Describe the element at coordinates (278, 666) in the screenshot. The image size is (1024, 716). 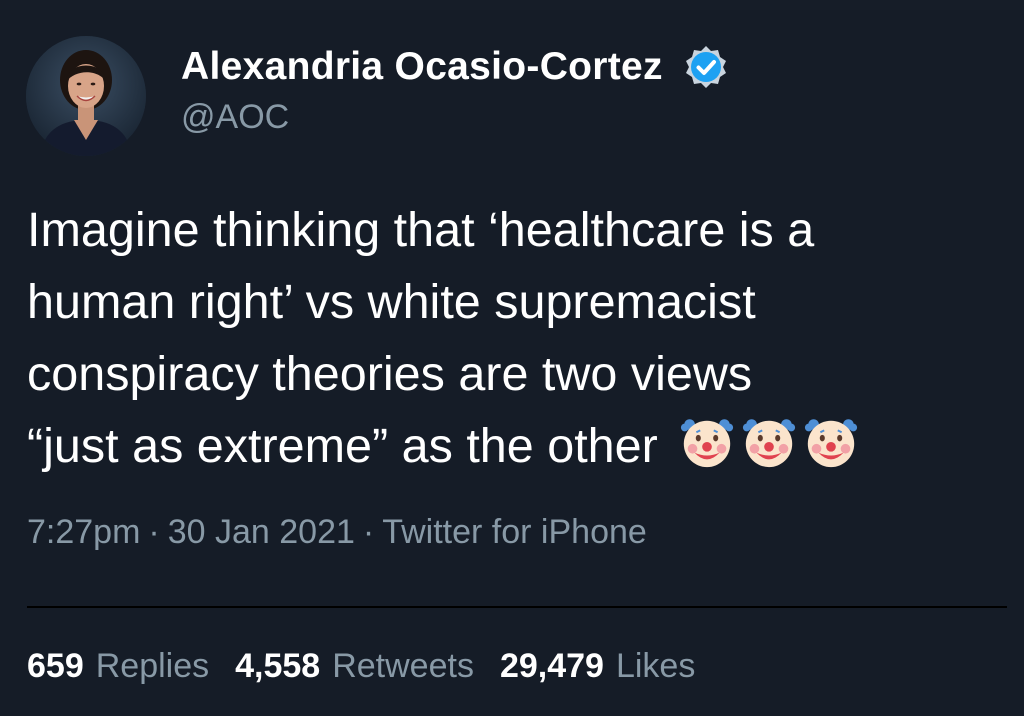
I see `retweets-count: 4,558` at that location.